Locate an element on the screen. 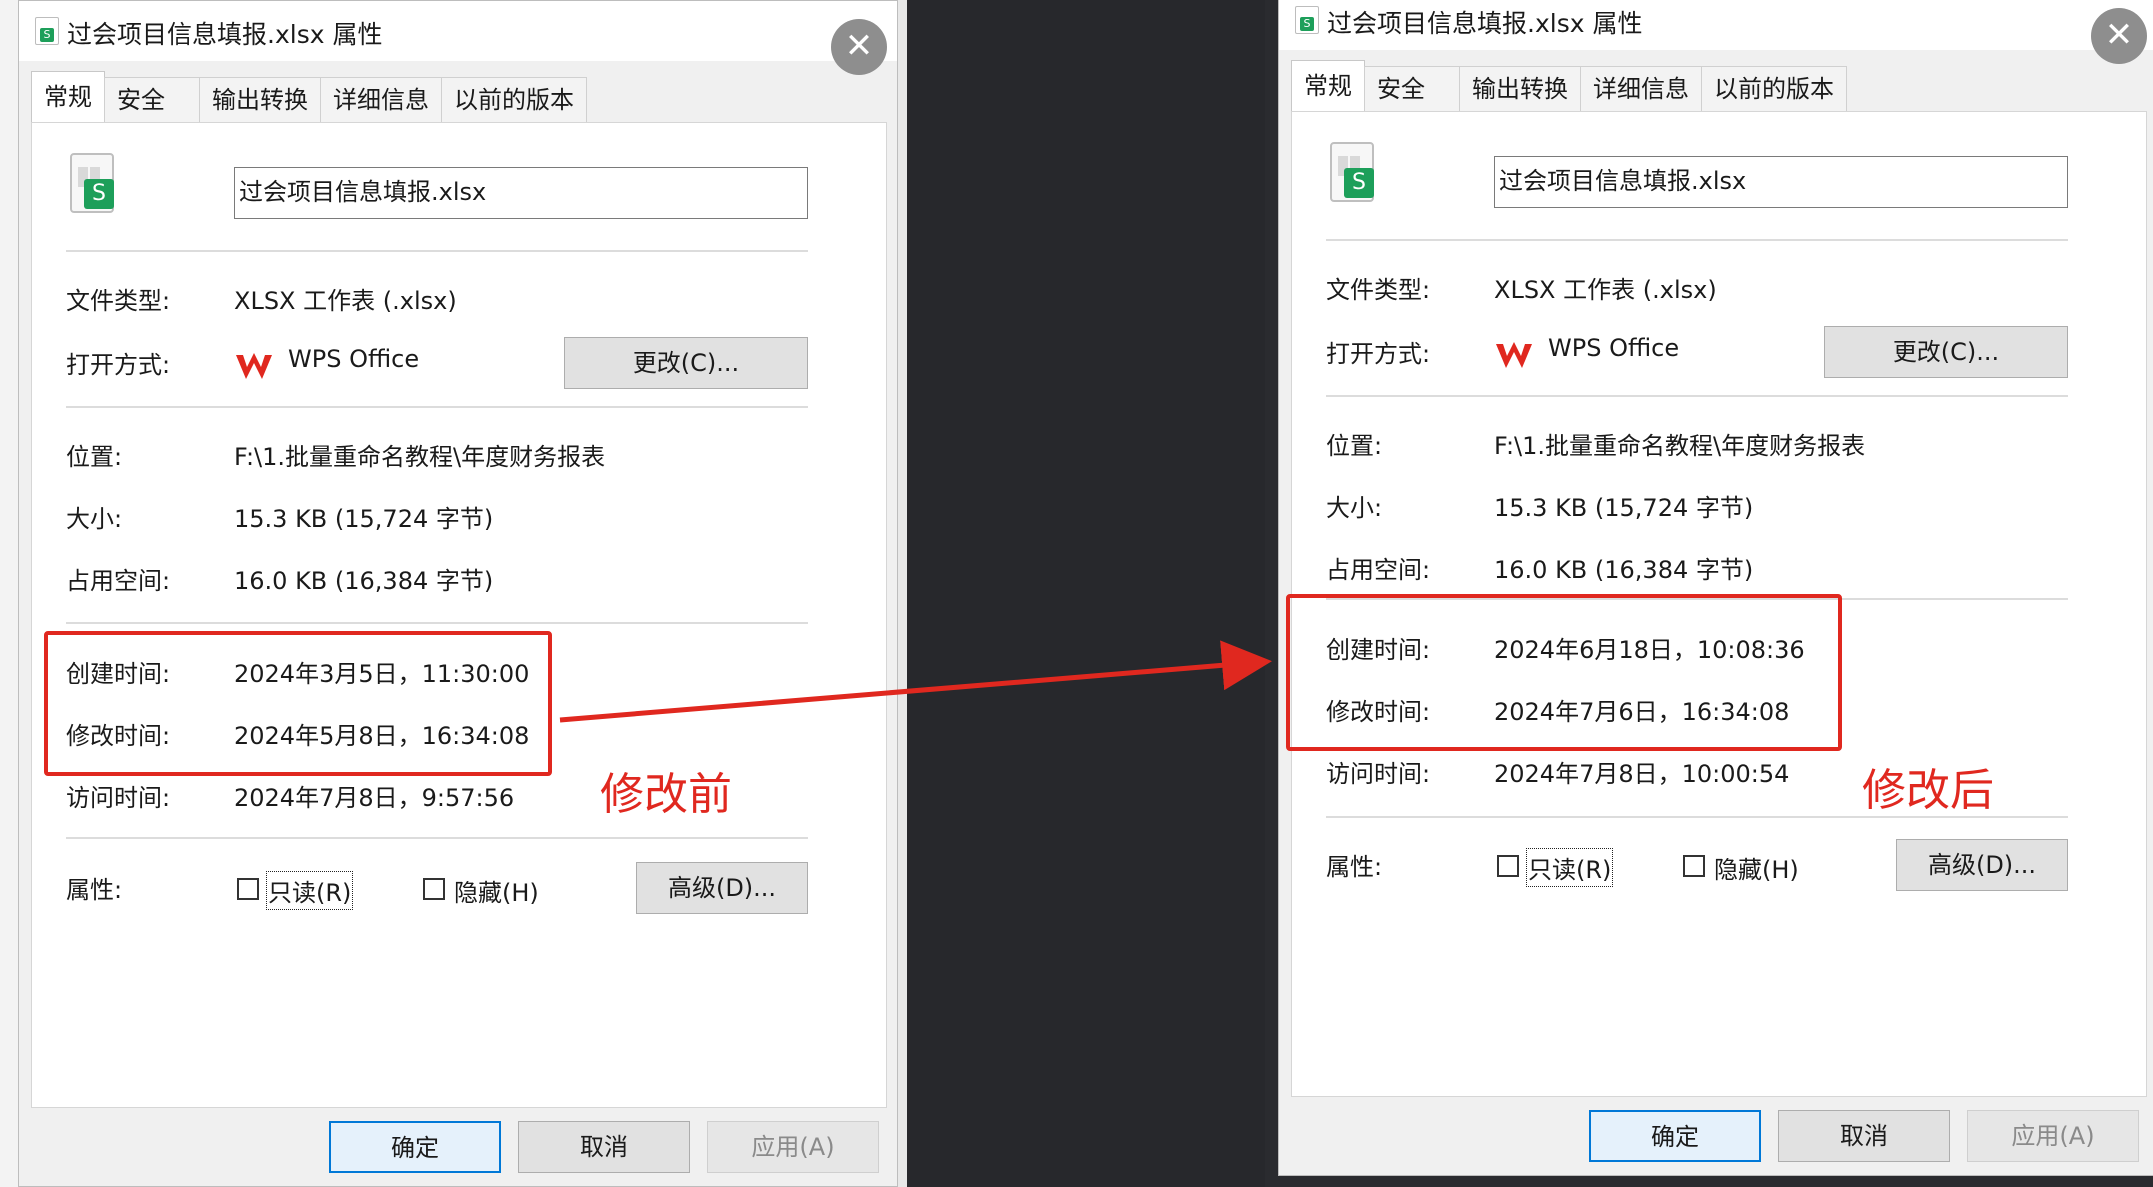  highlight-box-after is located at coordinates (1564, 672).